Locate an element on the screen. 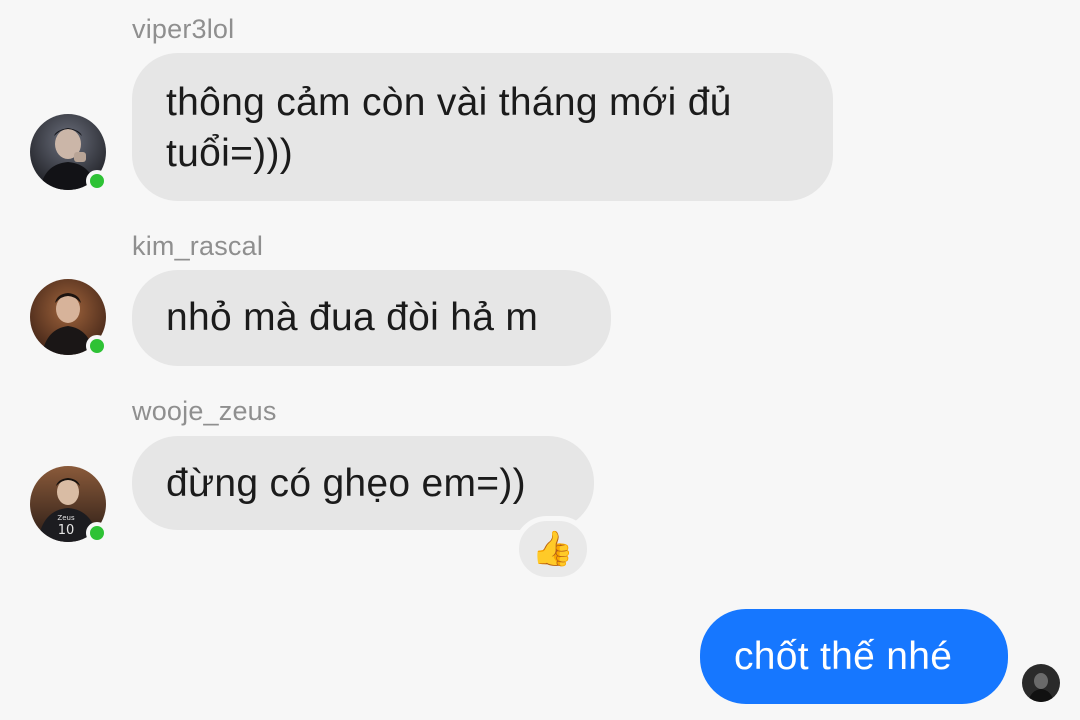 This screenshot has width=1080, height=720. message-bubble-outgoing: chốt thế nhé is located at coordinates (854, 656).